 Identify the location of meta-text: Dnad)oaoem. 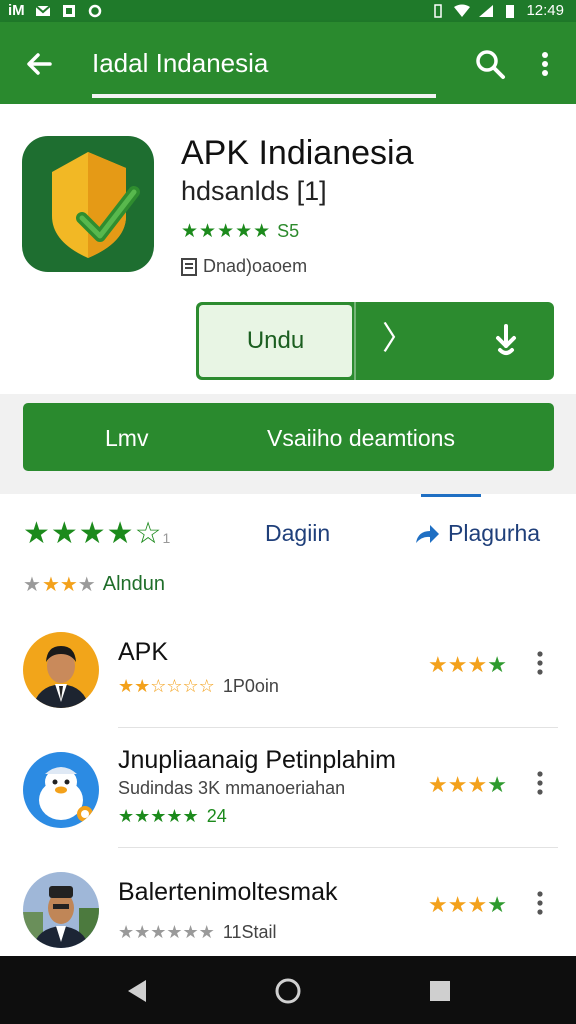
(255, 266).